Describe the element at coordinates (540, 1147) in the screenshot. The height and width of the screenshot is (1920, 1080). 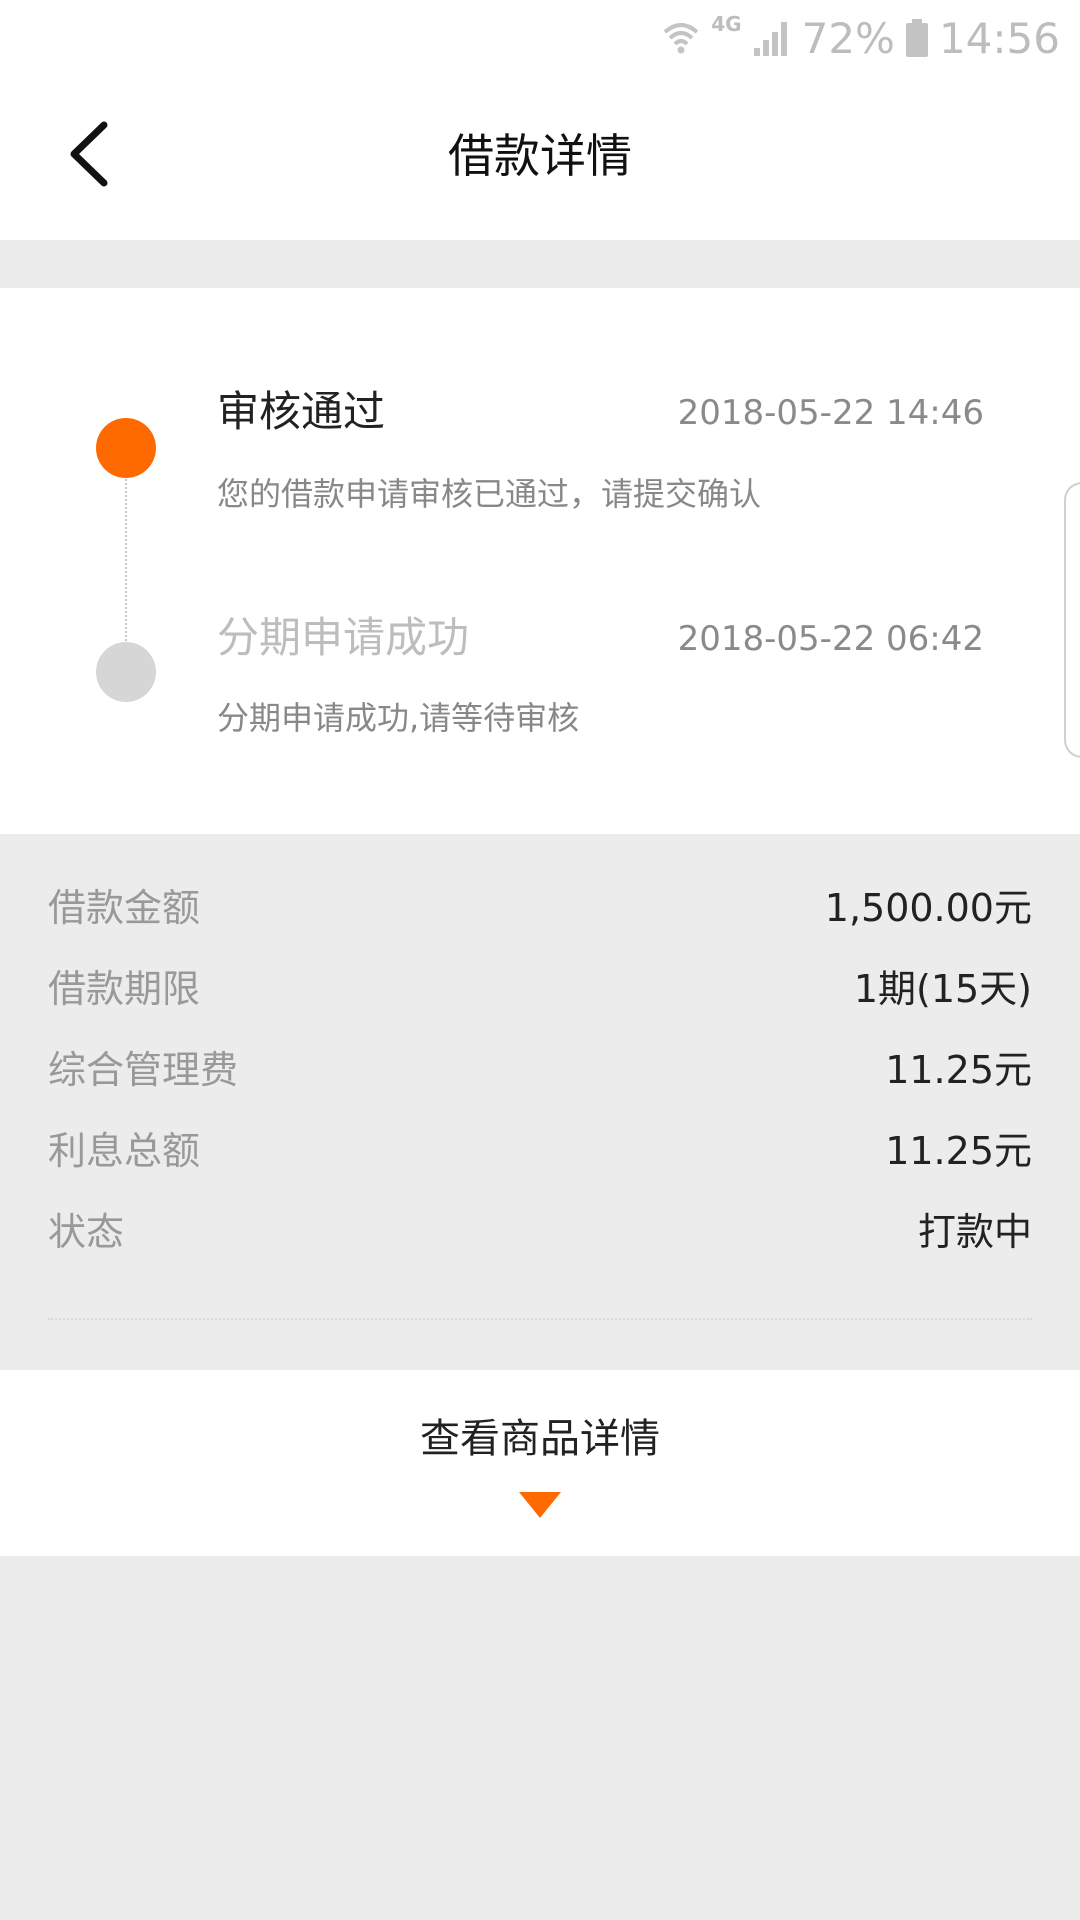
I see `detail-row-total-interest: 利息总额 11.25元` at that location.